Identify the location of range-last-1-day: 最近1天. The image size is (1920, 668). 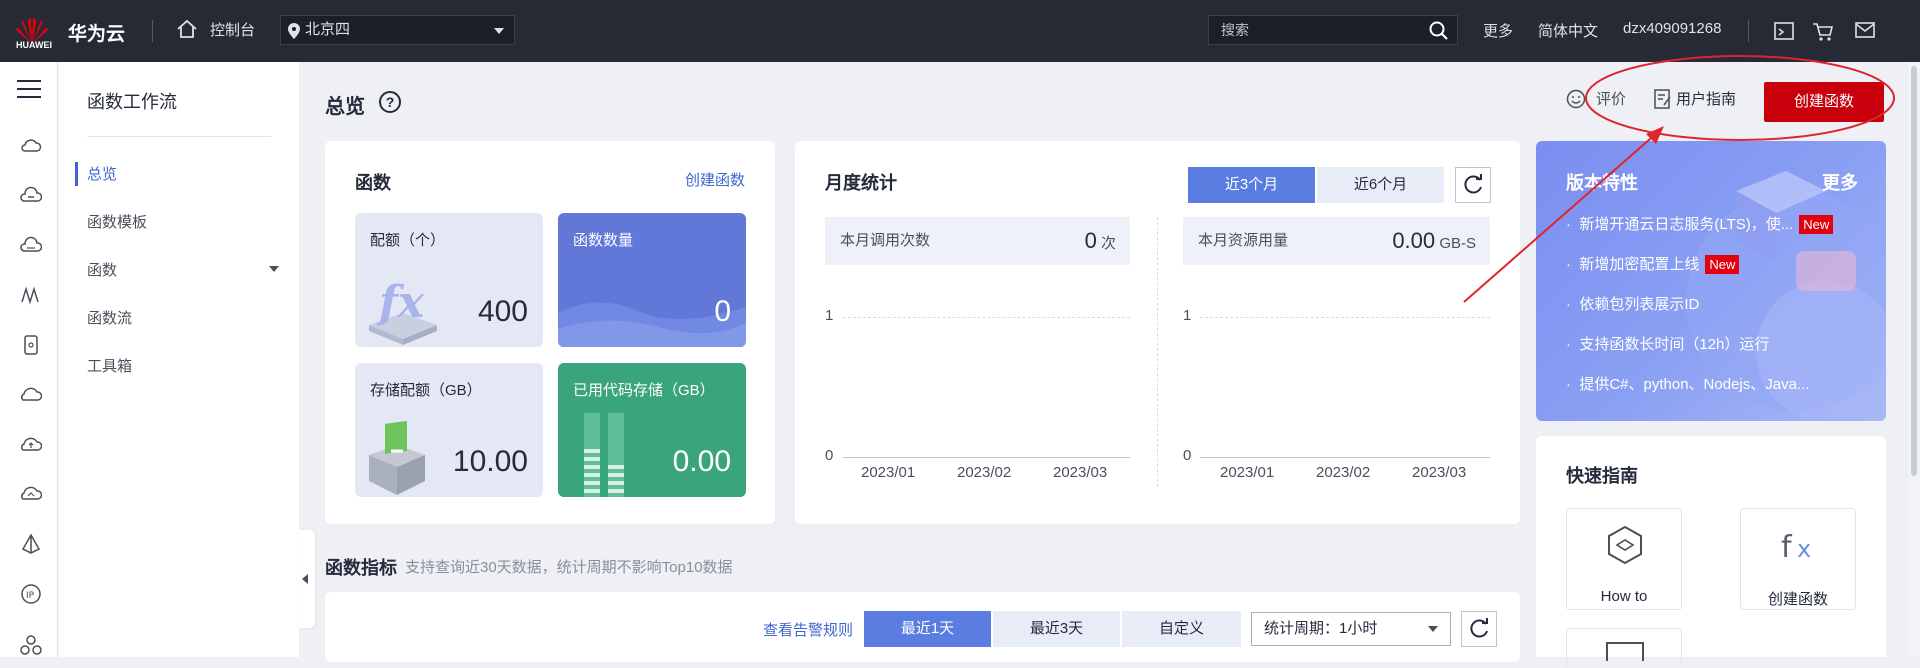
(927, 629).